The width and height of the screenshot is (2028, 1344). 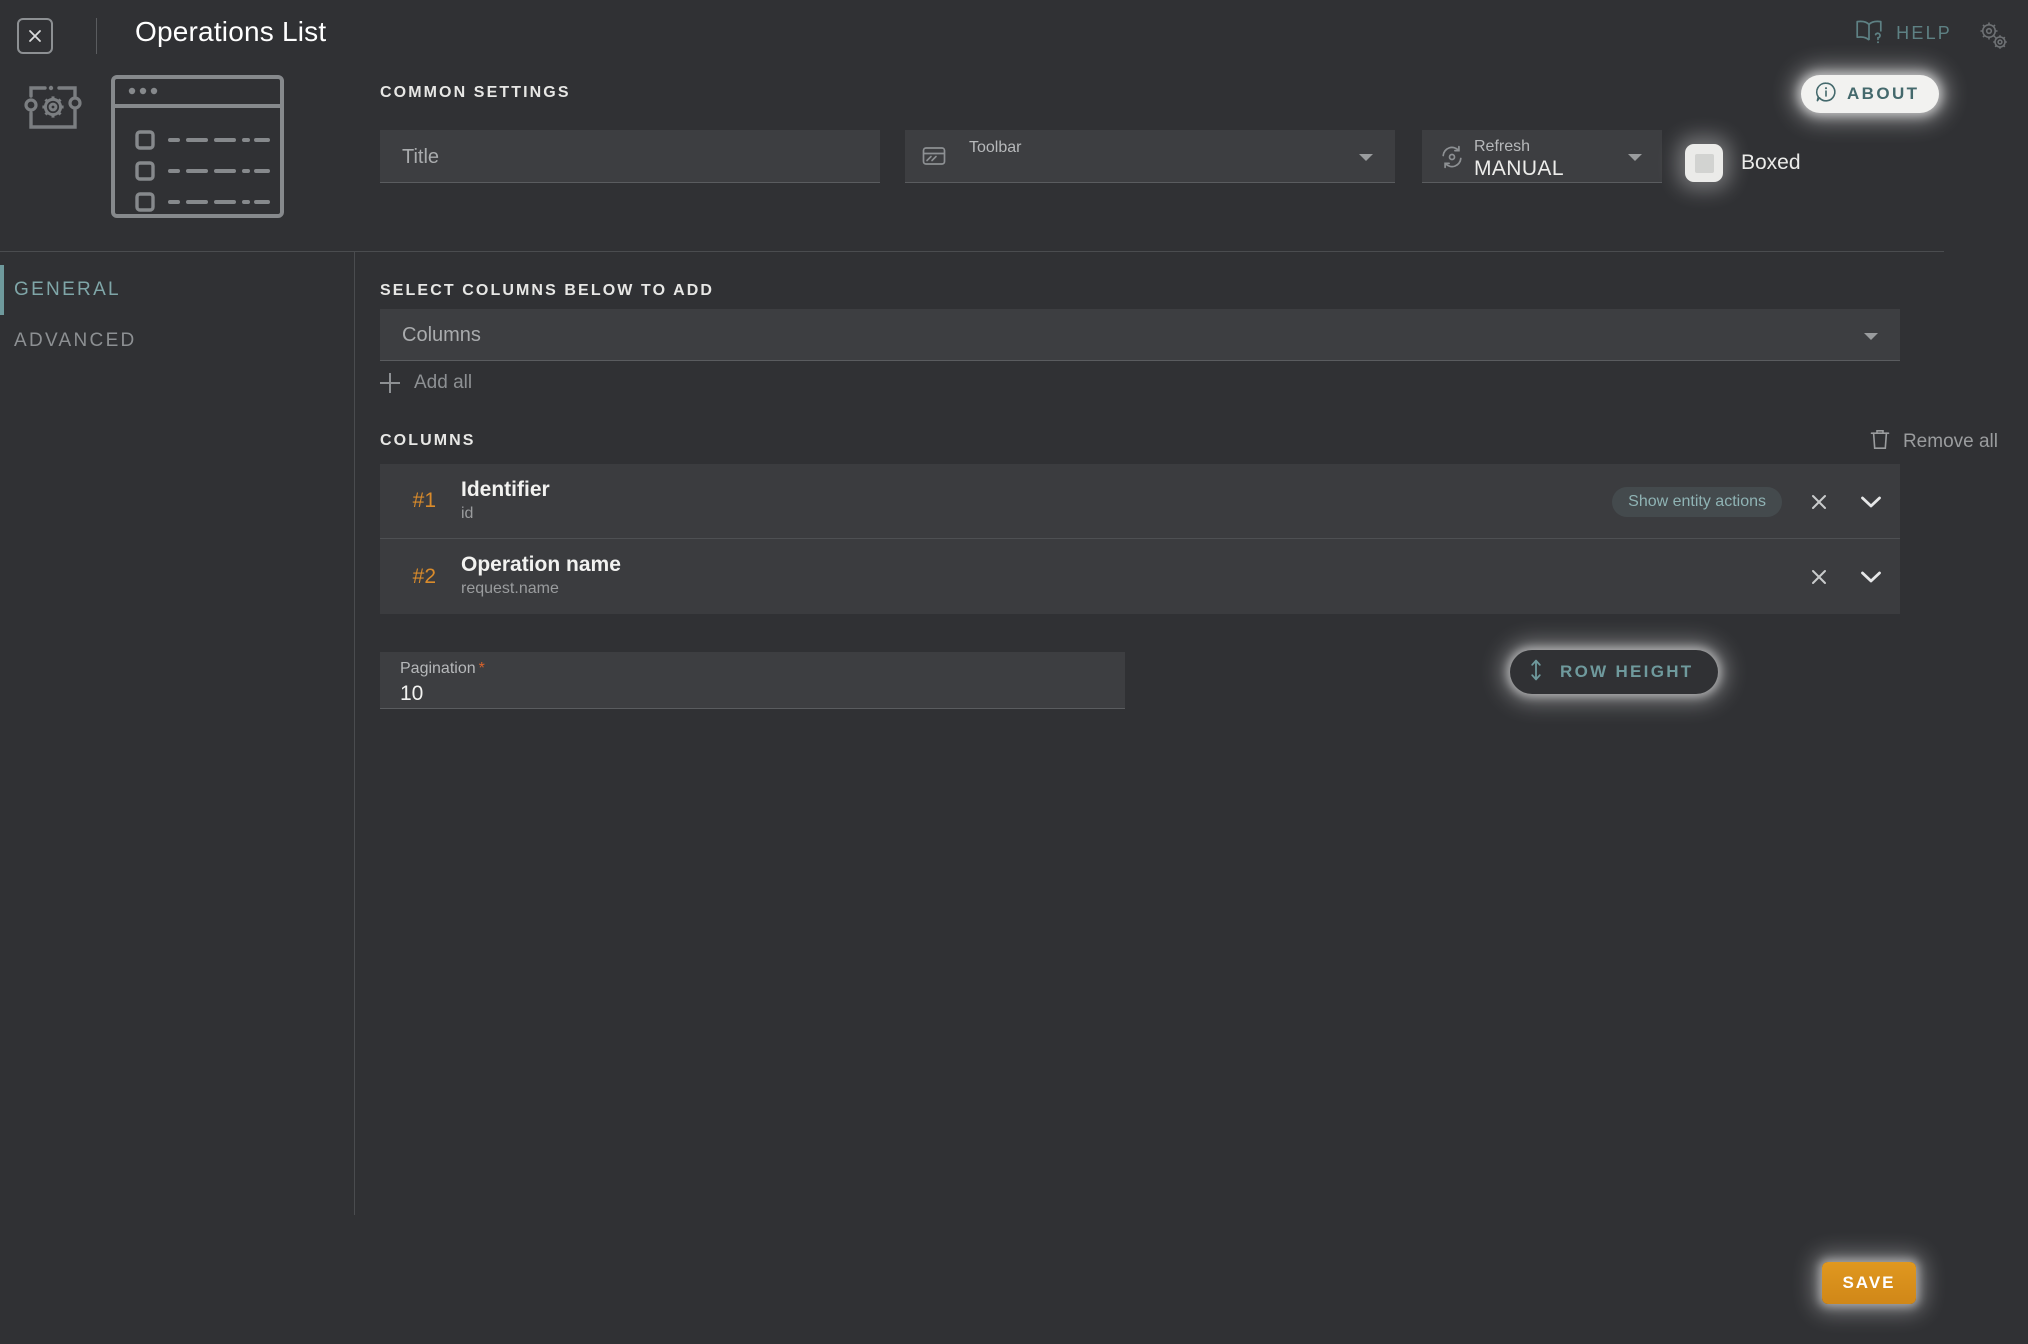 What do you see at coordinates (1542, 156) in the screenshot?
I see `refresh-select: Refresh MANUAL` at bounding box center [1542, 156].